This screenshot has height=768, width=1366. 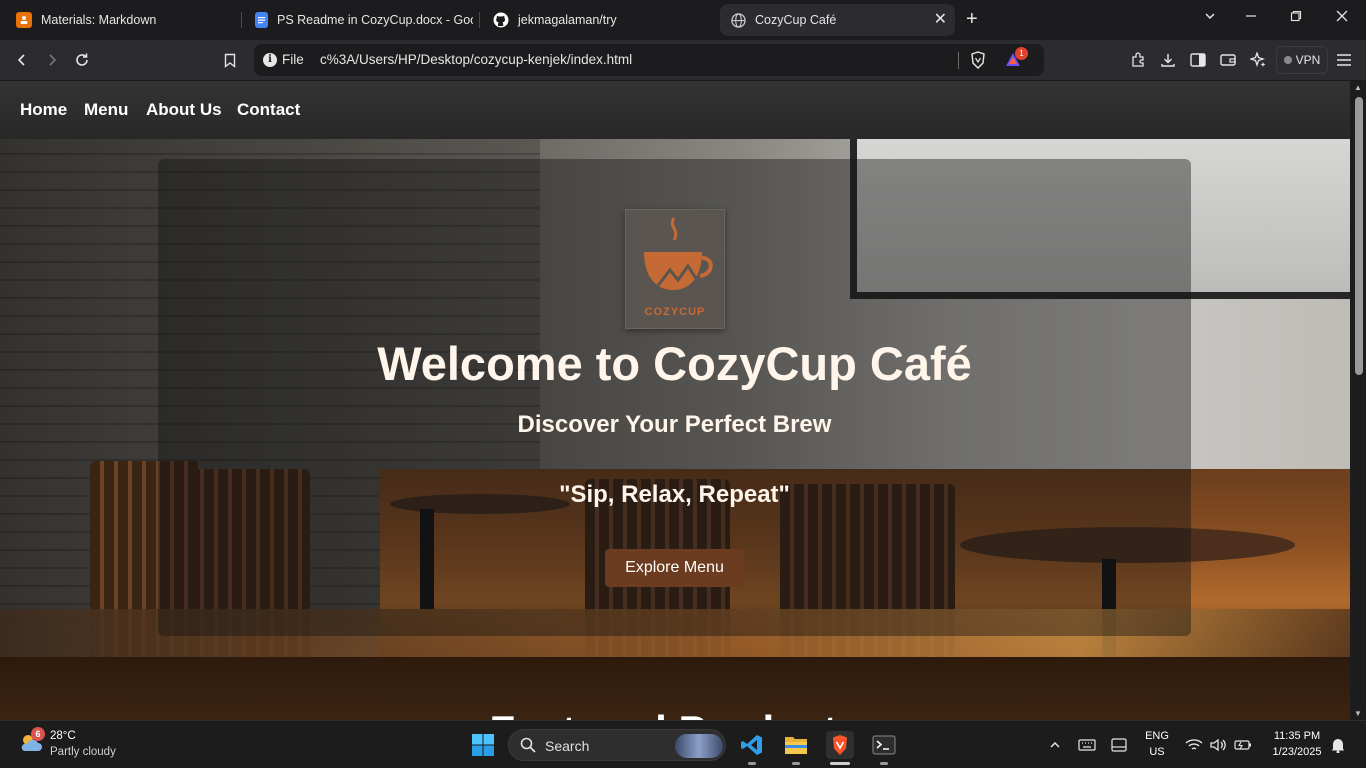 What do you see at coordinates (1338, 745) in the screenshot?
I see `notification-bell-icon` at bounding box center [1338, 745].